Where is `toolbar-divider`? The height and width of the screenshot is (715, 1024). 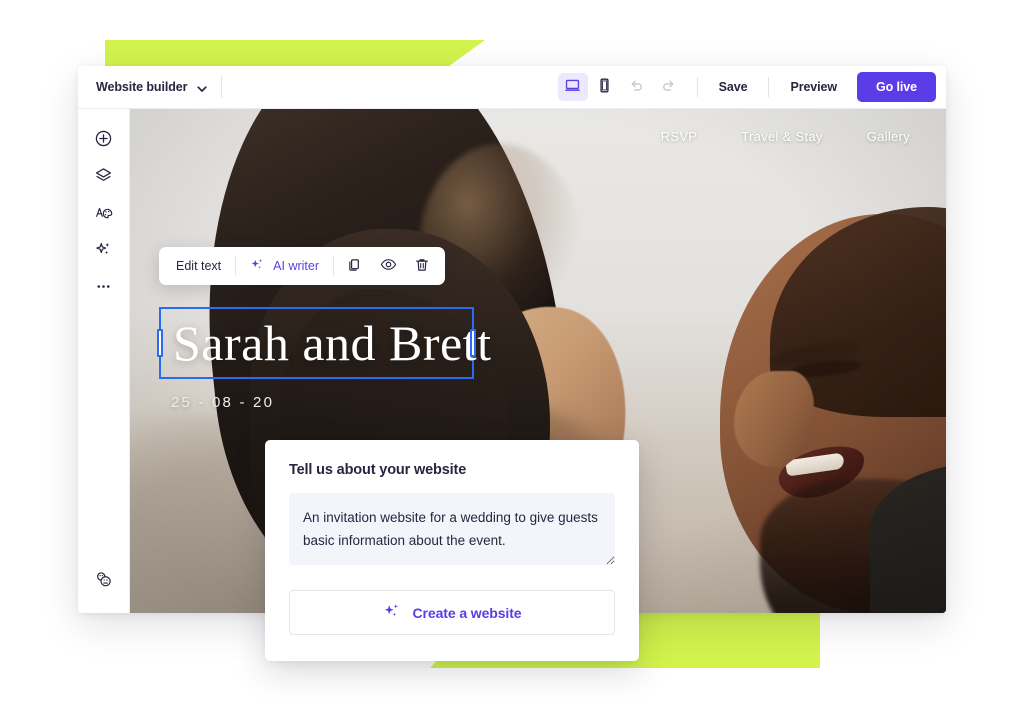
toolbar-divider is located at coordinates (222, 87).